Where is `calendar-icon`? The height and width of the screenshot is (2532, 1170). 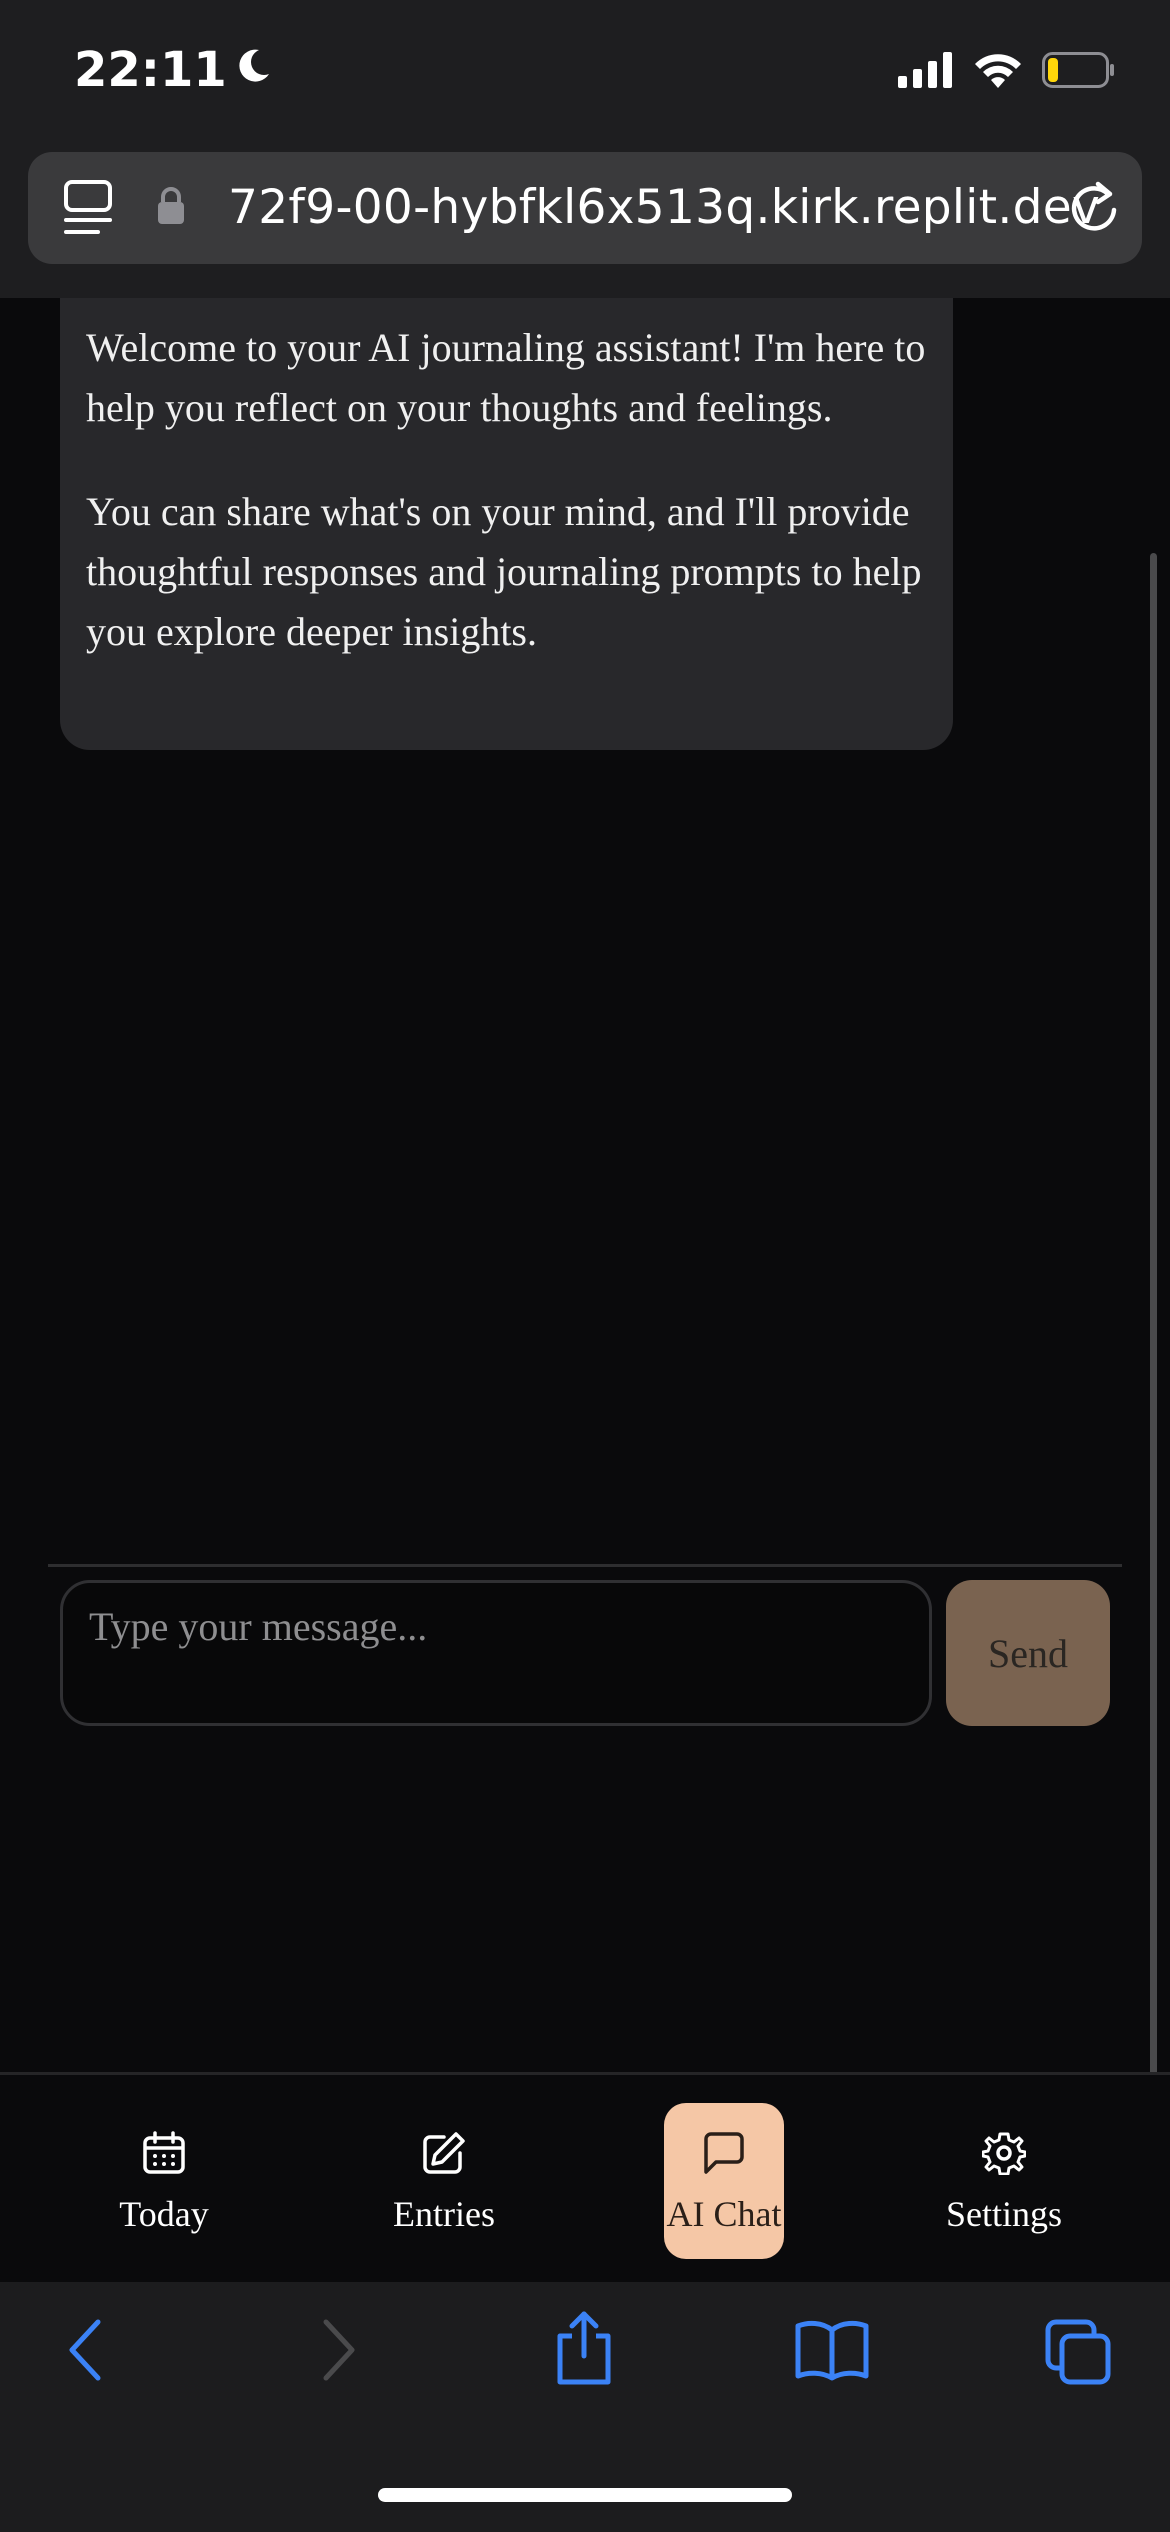 calendar-icon is located at coordinates (164, 2153).